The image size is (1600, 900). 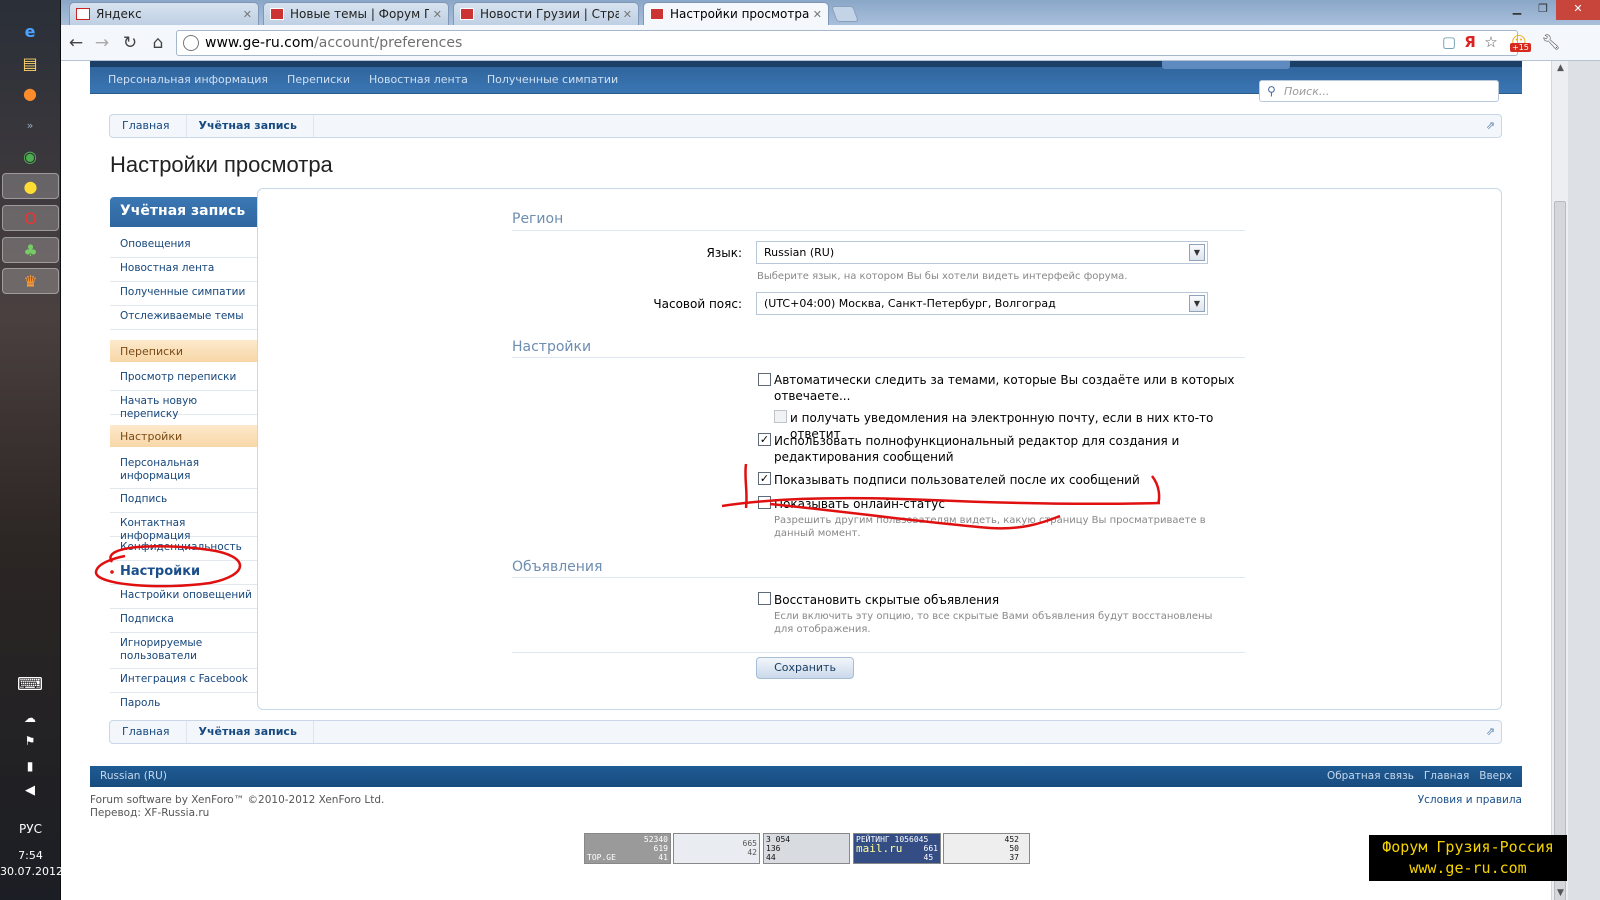 What do you see at coordinates (30, 829) in the screenshot?
I see `language-indicator: РУС` at bounding box center [30, 829].